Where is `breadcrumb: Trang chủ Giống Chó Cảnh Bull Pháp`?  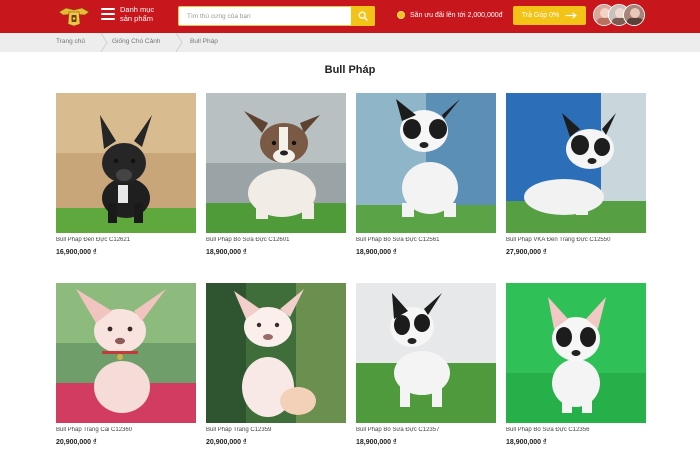
breadcrumb: Trang chủ Giống Chó Cảnh Bull Pháp is located at coordinates (350, 42).